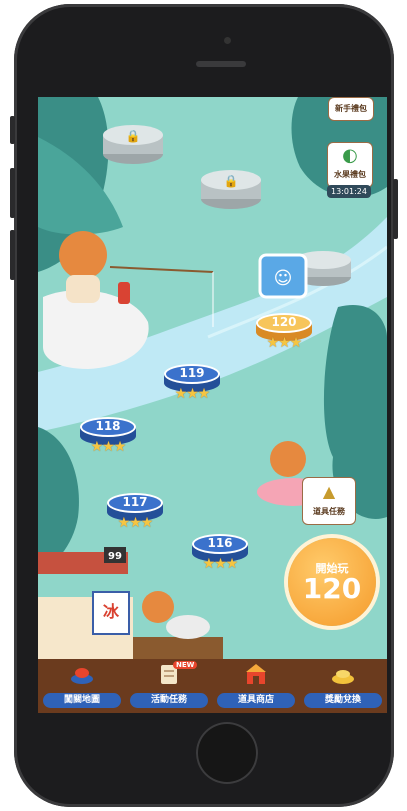  I want to click on fruit-gift-timer: 13:01:24, so click(349, 191).